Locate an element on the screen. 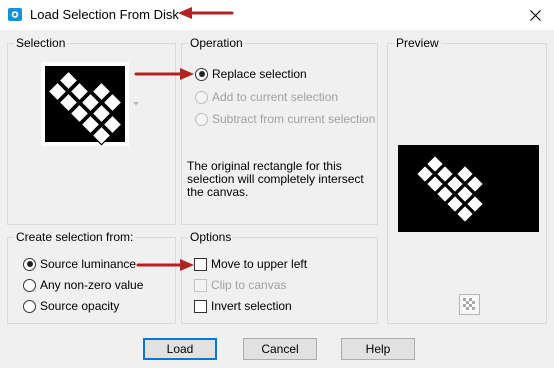  close-icon is located at coordinates (535, 15).